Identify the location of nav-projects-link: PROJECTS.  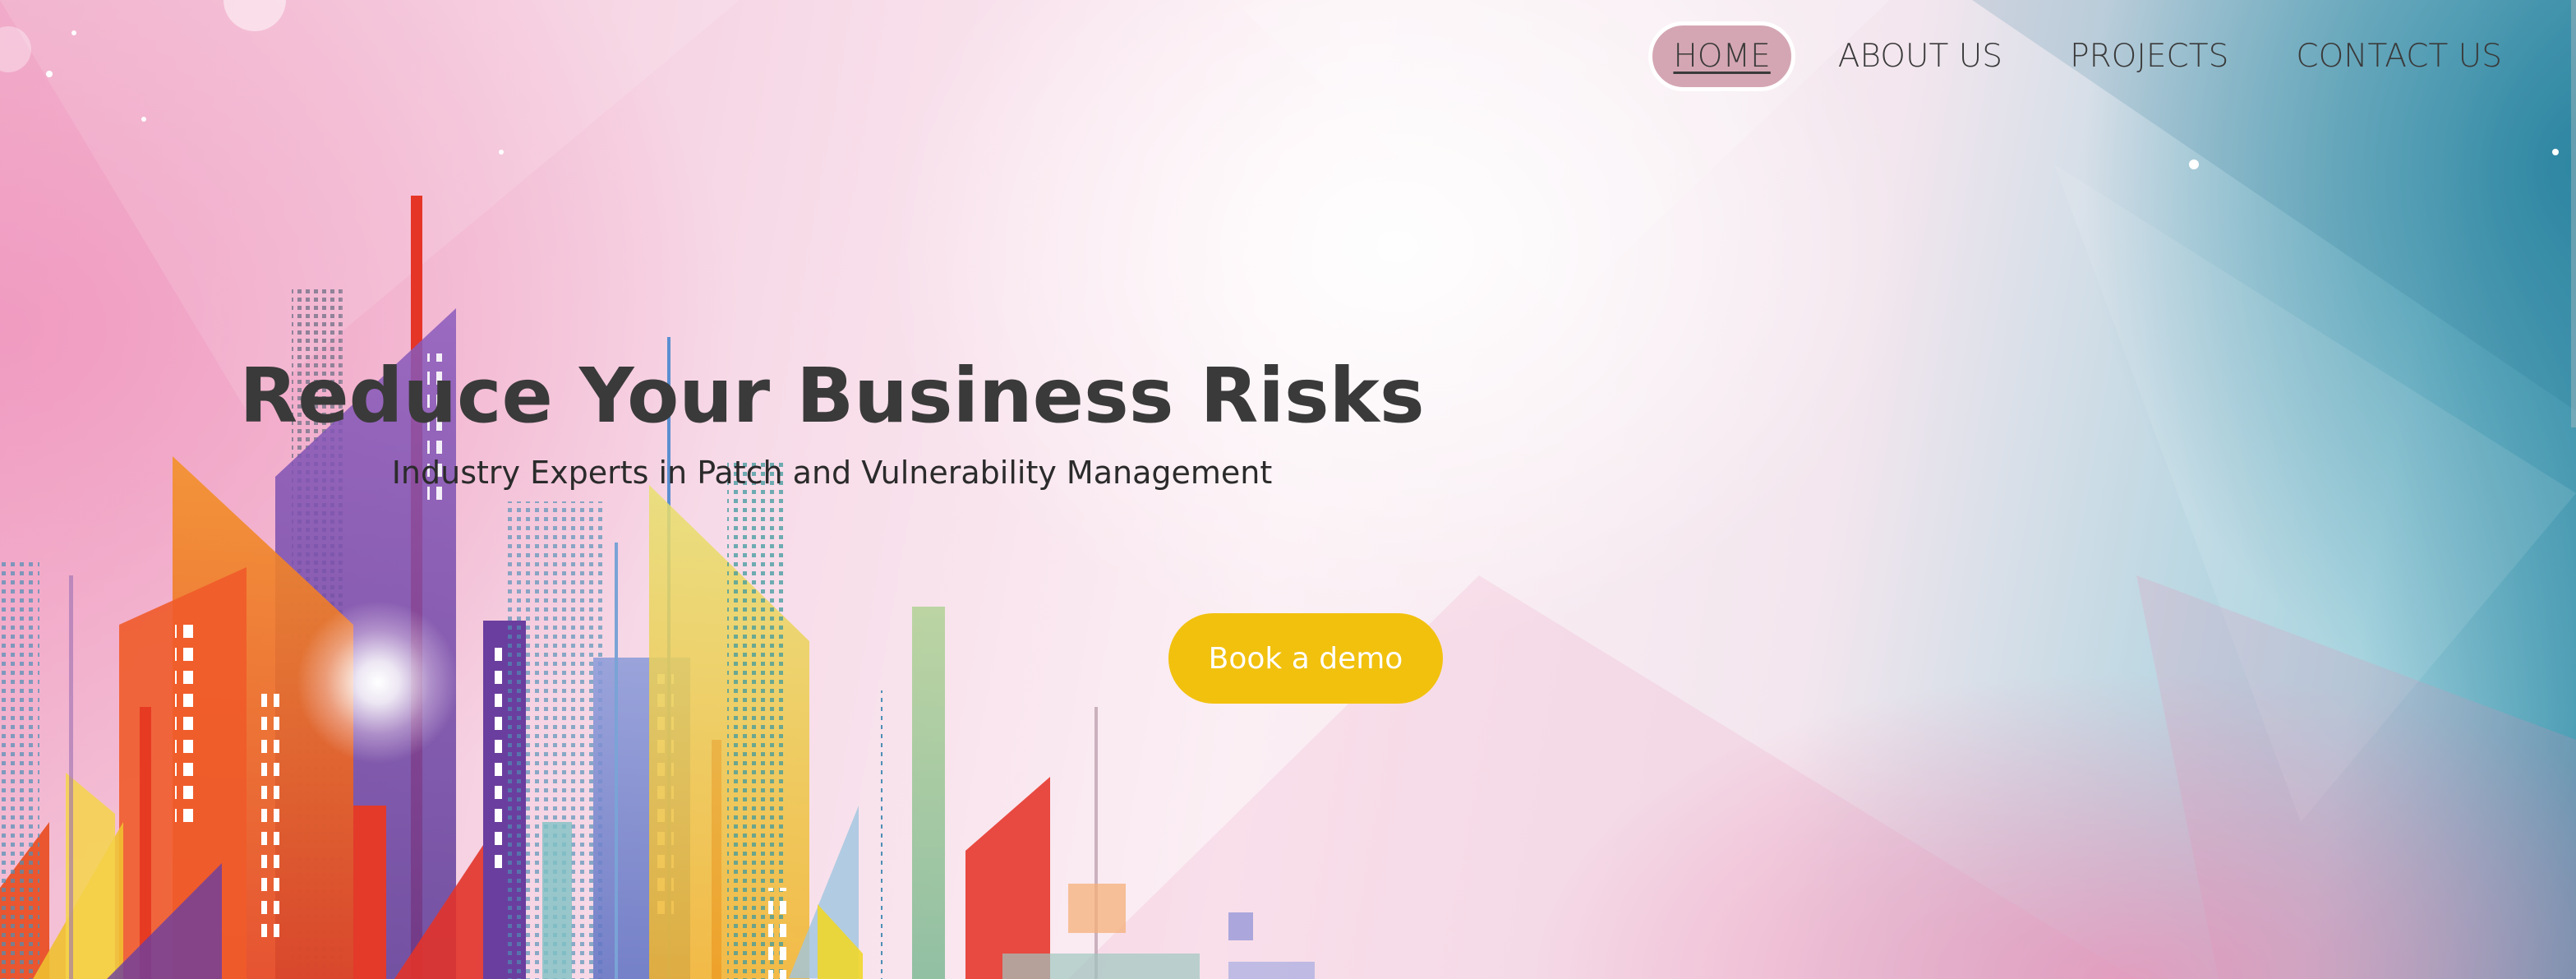
(2149, 56).